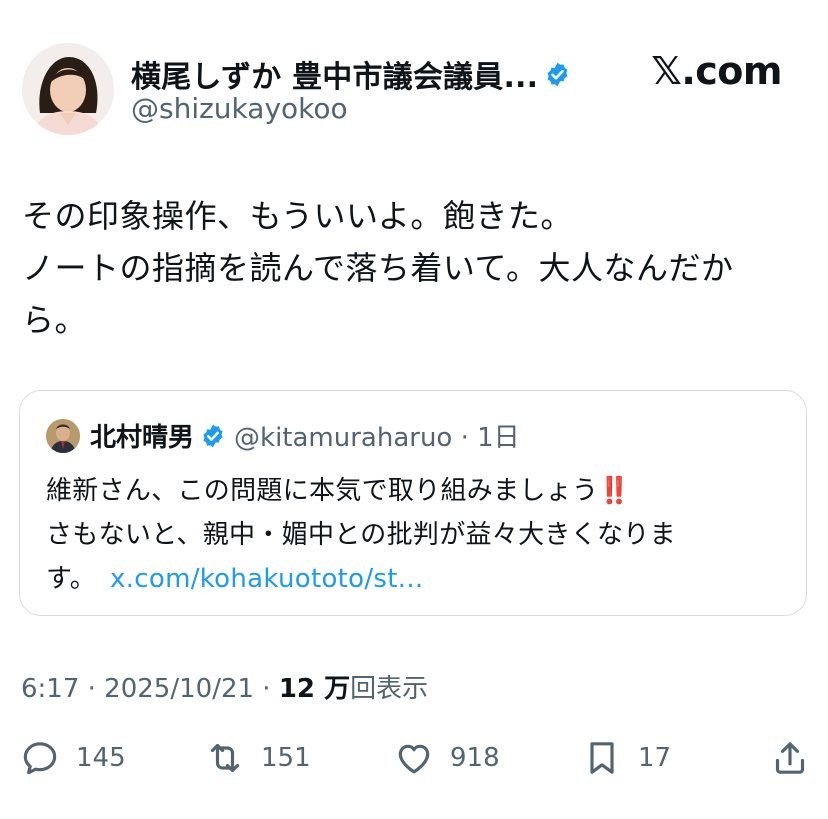  Describe the element at coordinates (602, 758) in the screenshot. I see `bookmark-icon` at that location.